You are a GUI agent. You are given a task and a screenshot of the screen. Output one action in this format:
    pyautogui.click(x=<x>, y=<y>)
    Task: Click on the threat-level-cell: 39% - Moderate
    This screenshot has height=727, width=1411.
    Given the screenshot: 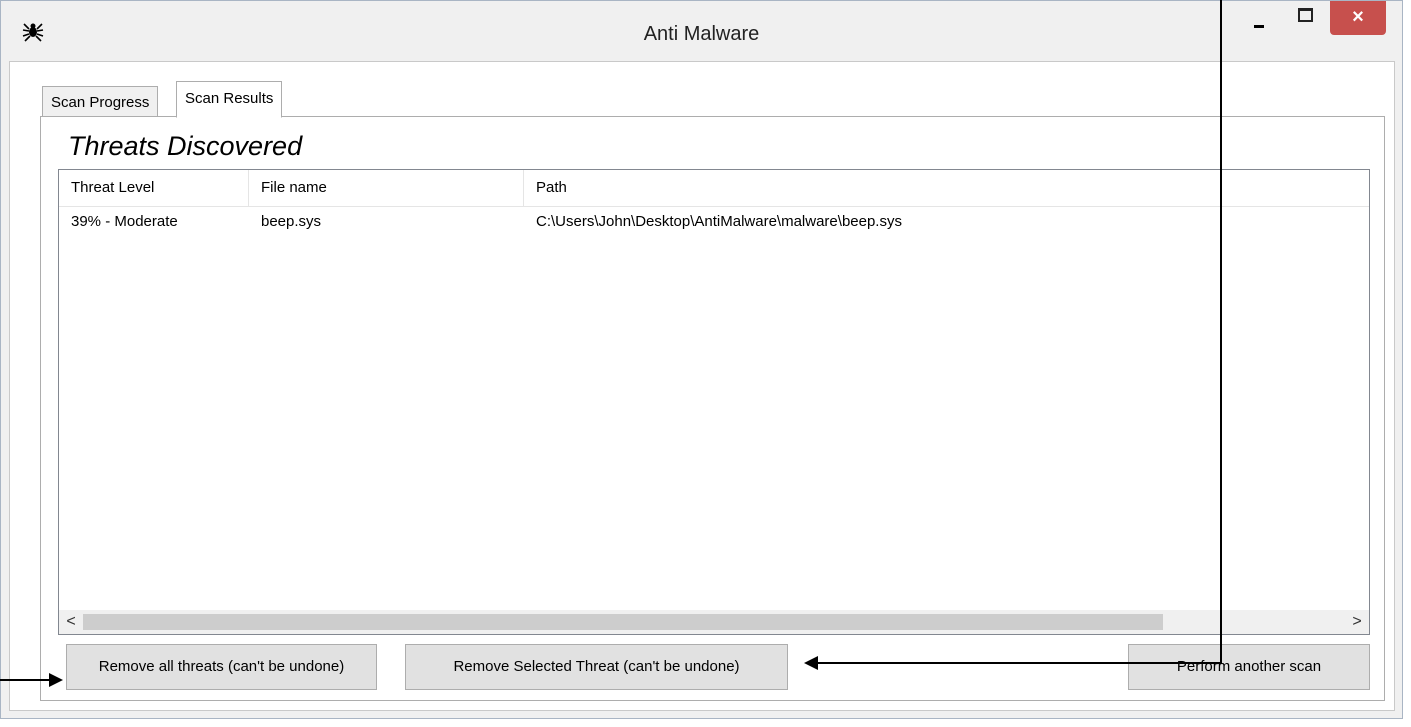 What is the action you would take?
    pyautogui.click(x=124, y=221)
    